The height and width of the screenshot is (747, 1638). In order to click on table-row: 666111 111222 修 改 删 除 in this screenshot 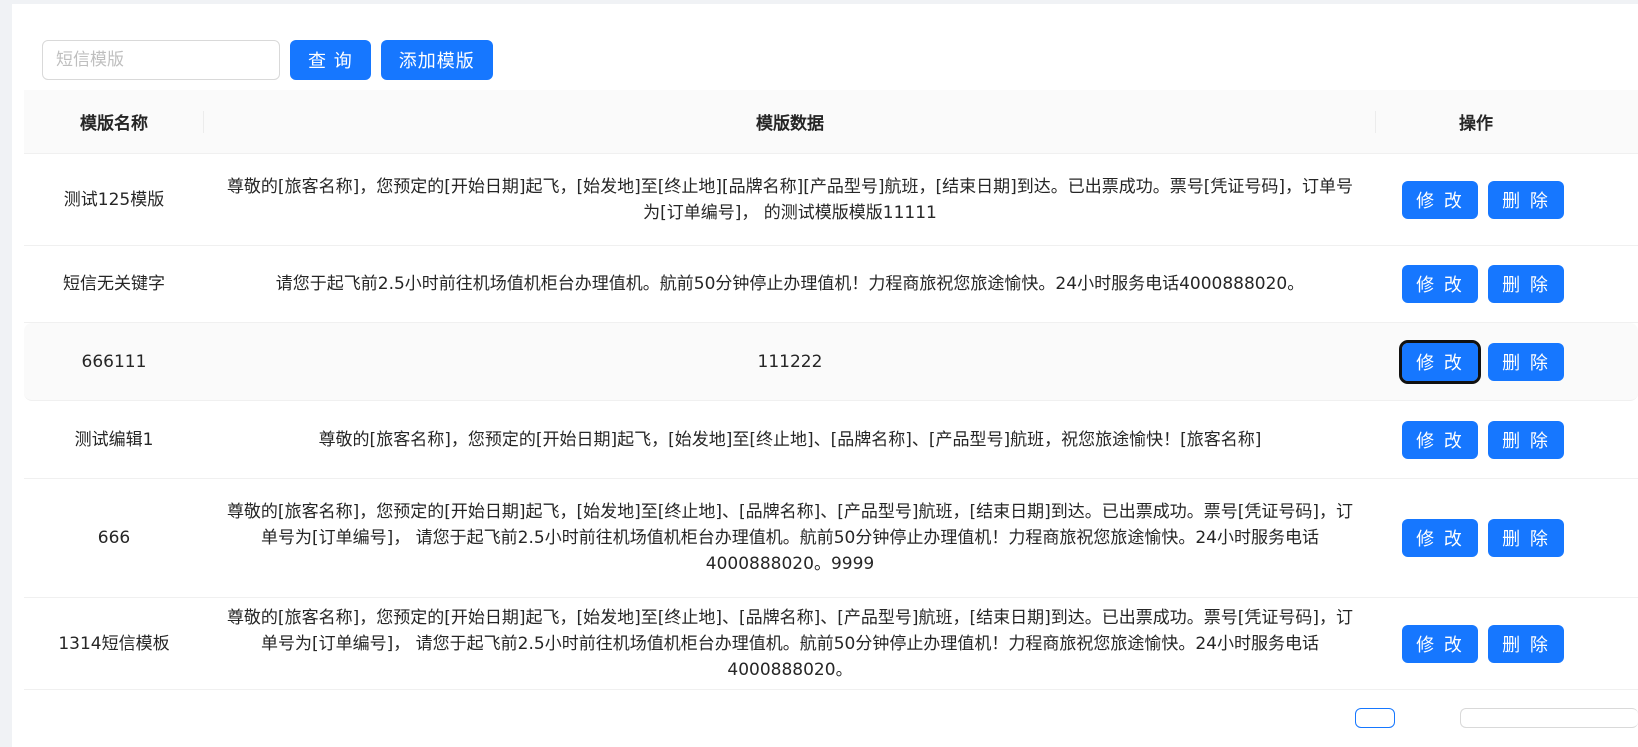, I will do `click(831, 362)`.